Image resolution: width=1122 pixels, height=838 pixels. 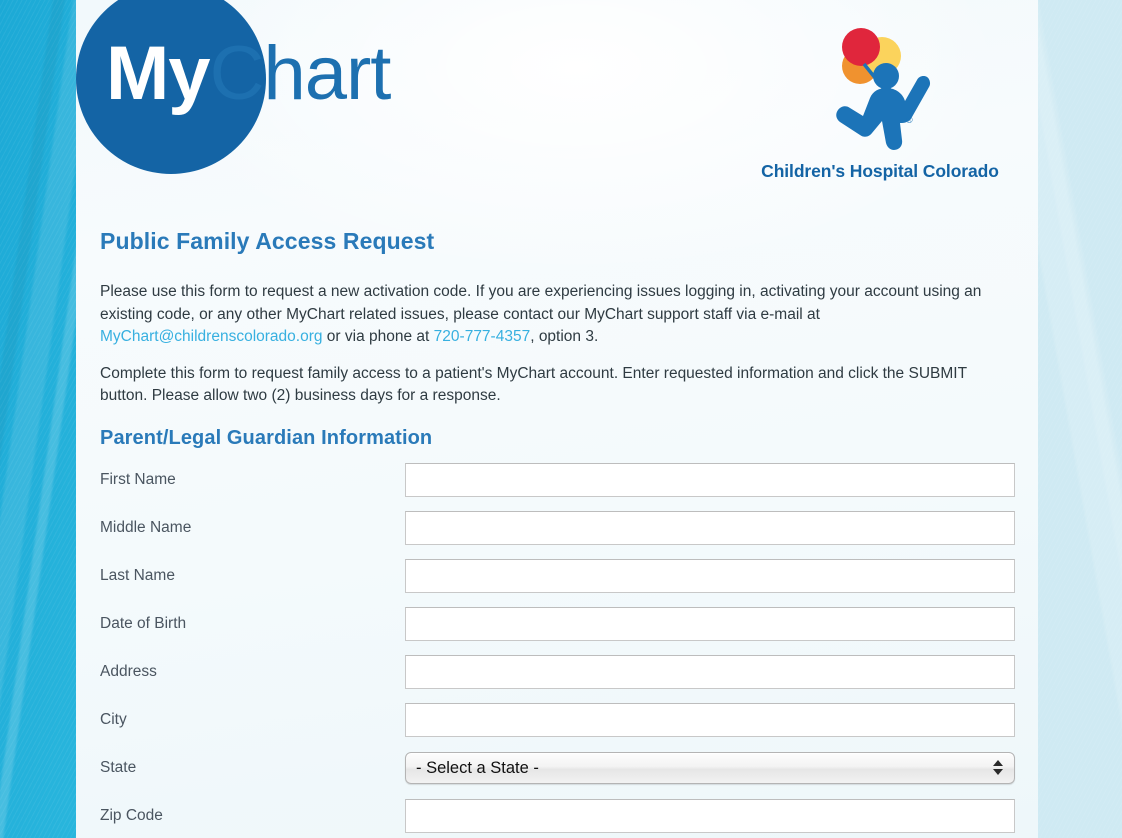 What do you see at coordinates (267, 241) in the screenshot?
I see `page-title: Public Family Access Request` at bounding box center [267, 241].